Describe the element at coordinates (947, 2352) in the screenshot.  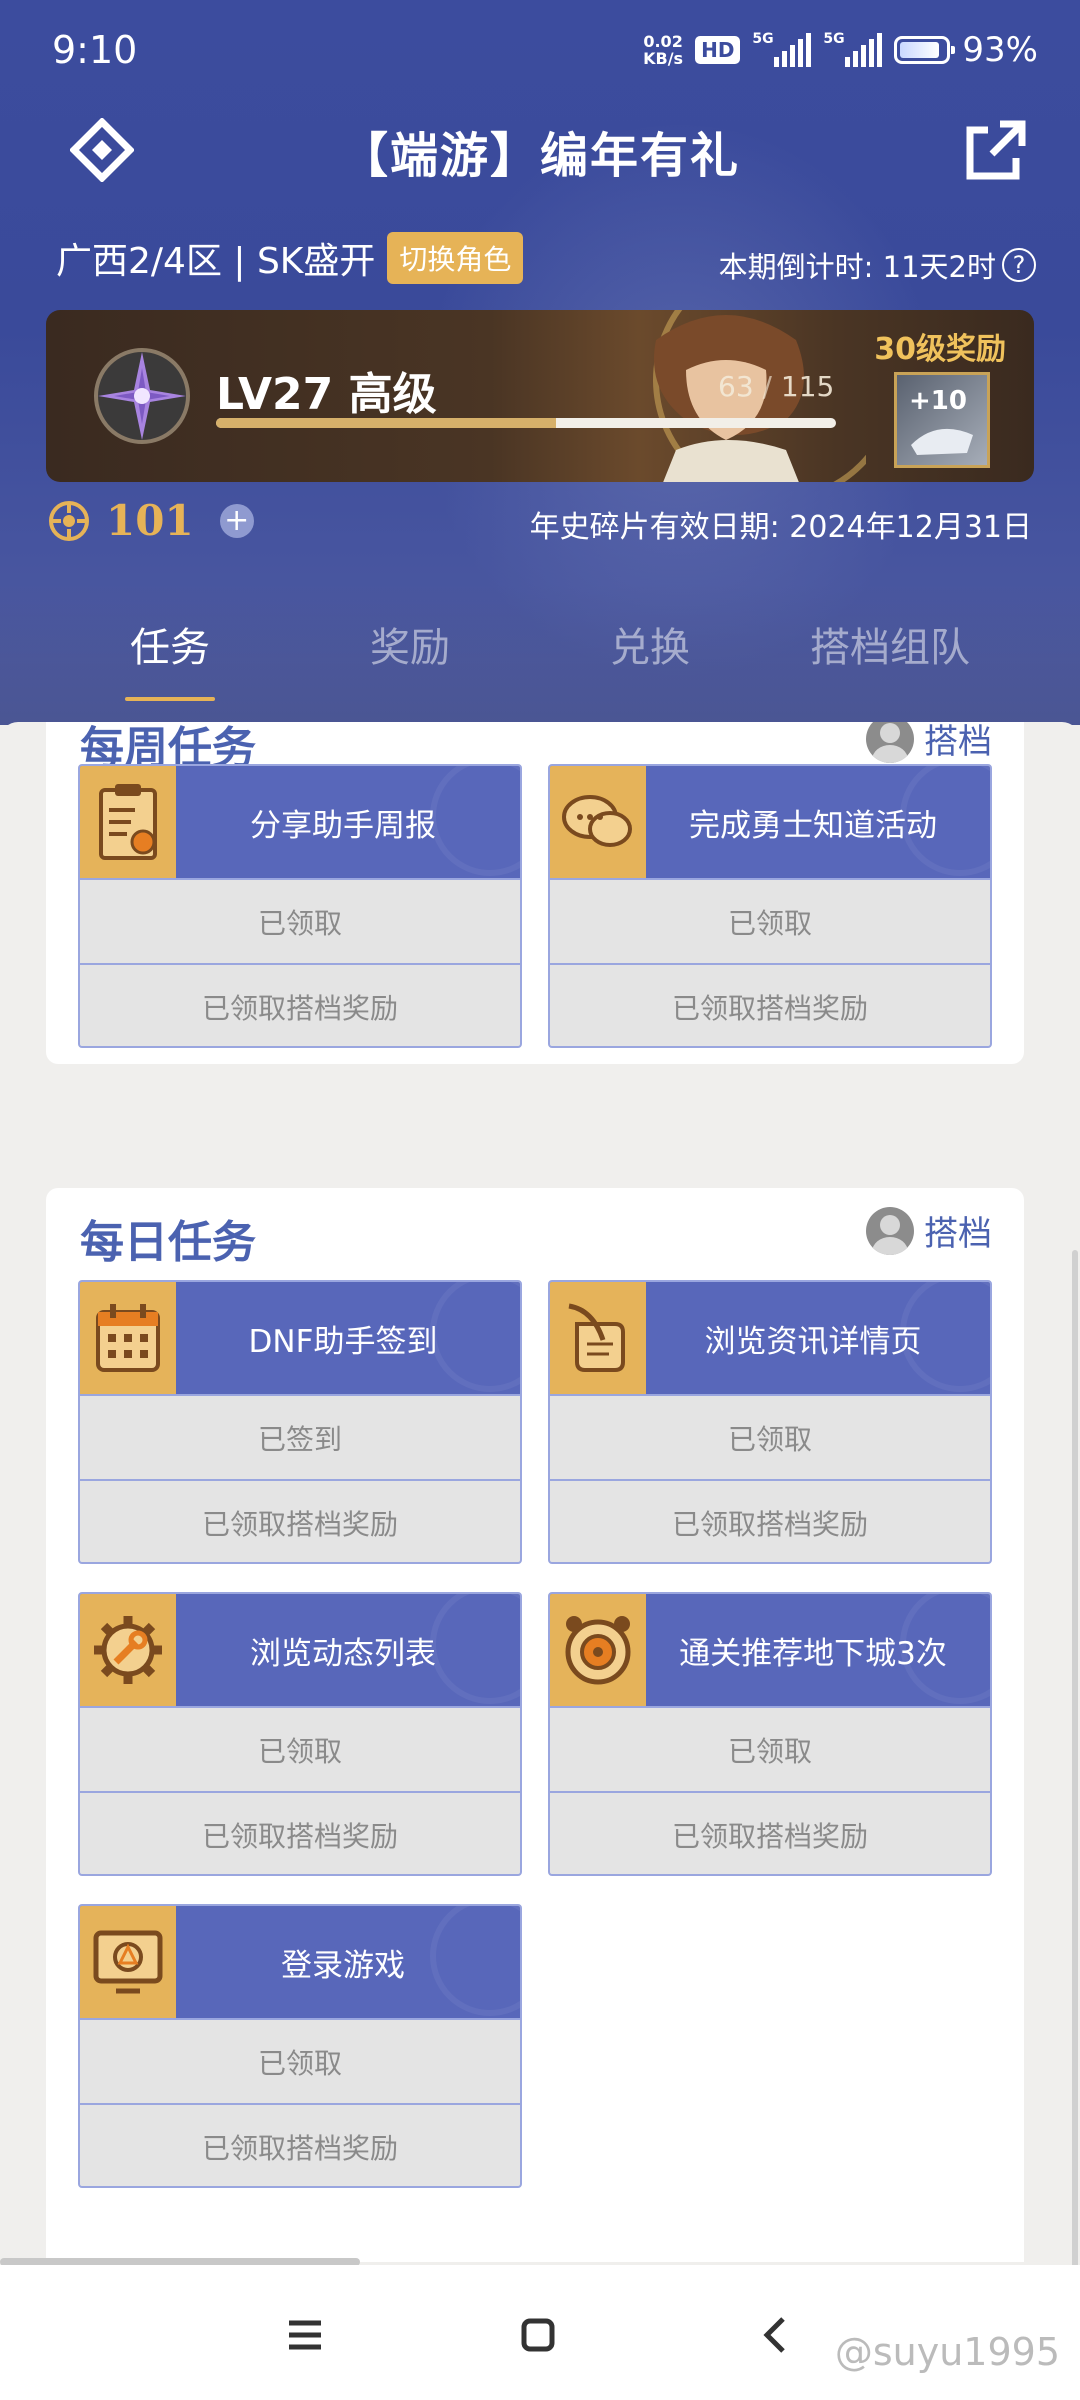
I see `watermark: @suyu1995` at that location.